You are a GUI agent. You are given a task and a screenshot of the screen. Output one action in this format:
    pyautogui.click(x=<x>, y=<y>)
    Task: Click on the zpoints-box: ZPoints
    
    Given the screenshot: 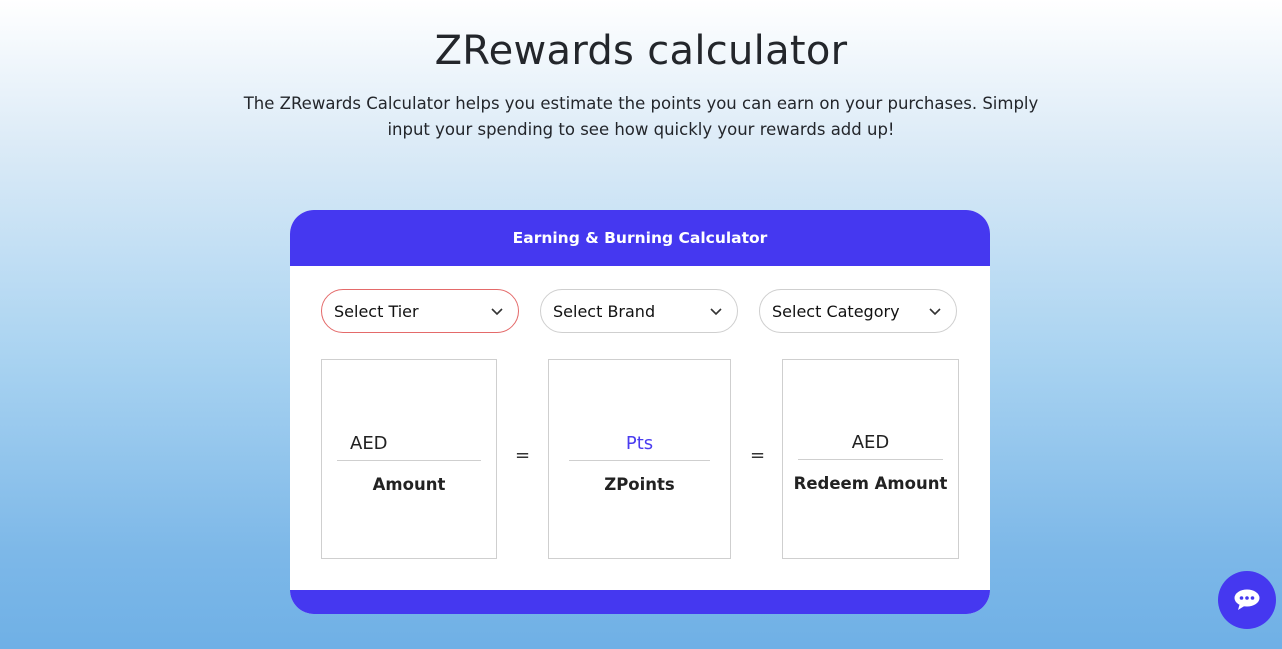 What is the action you would take?
    pyautogui.click(x=639, y=459)
    